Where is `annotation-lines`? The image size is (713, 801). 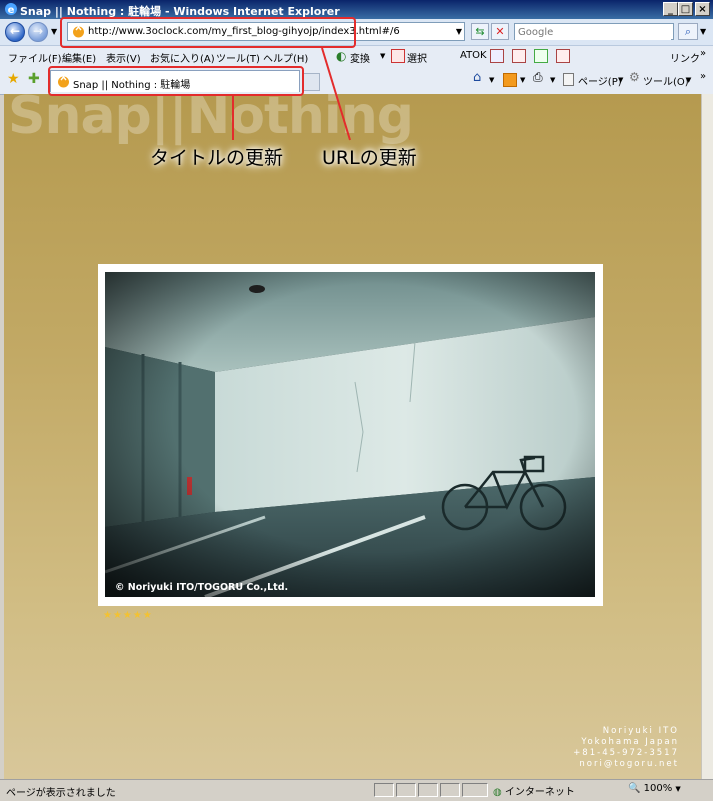
annotation-lines is located at coordinates (291, 94).